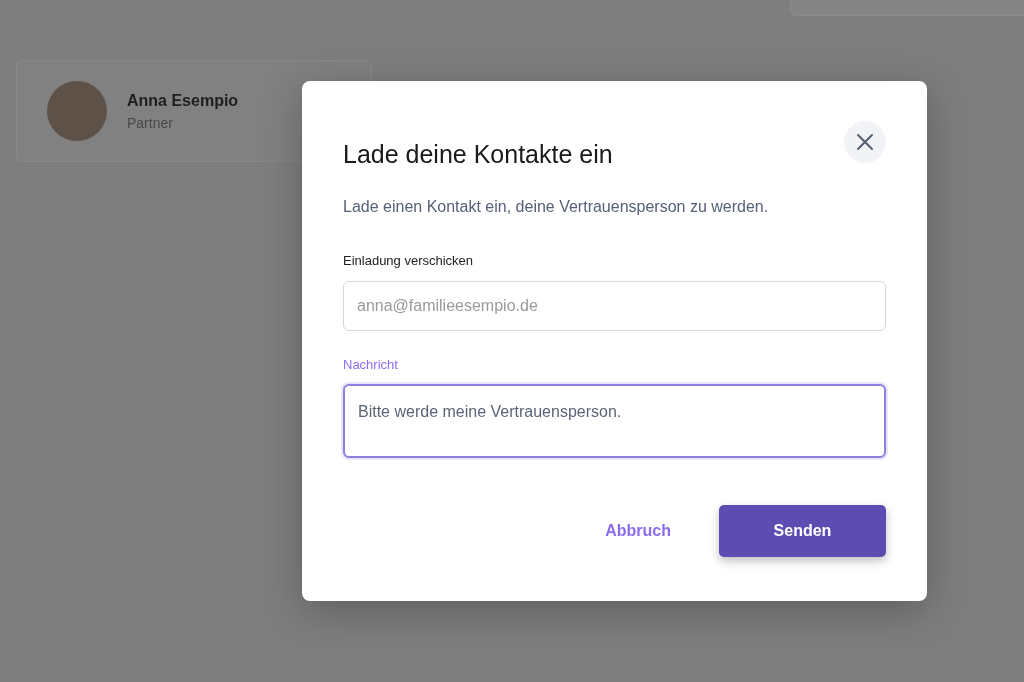 This screenshot has width=1024, height=682. Describe the element at coordinates (614, 305) in the screenshot. I see `email-field: anna@familieesempio.de` at that location.